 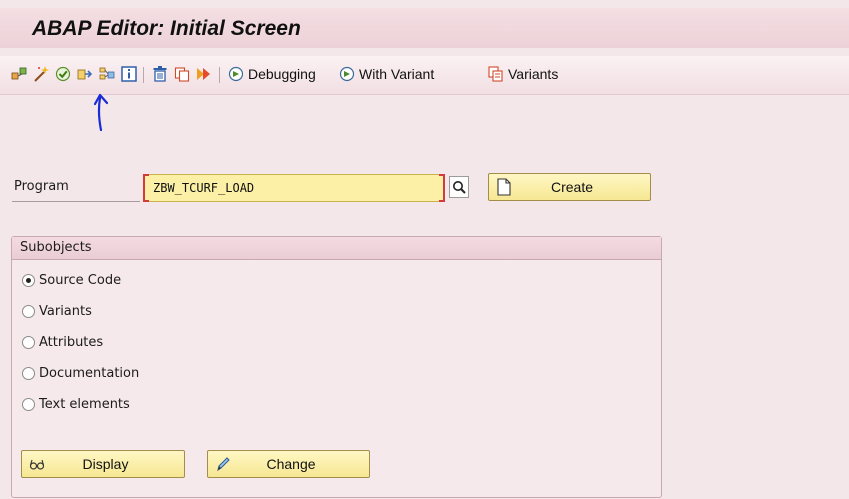 I want to click on variants-icon, so click(x=495, y=74).